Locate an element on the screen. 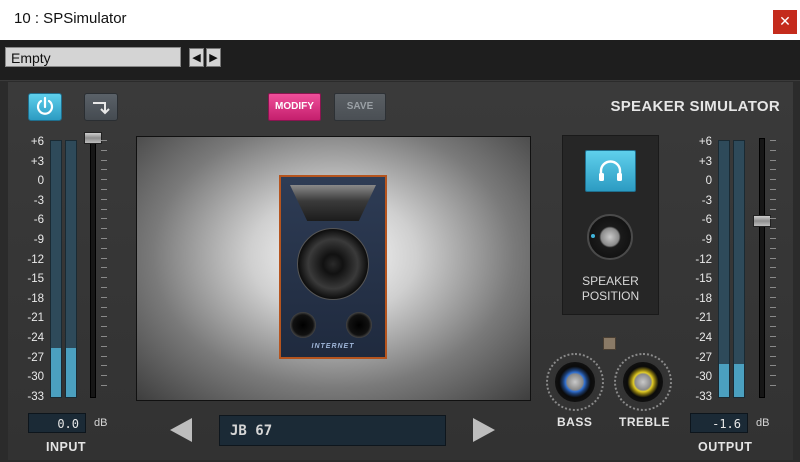  bypass-button is located at coordinates (101, 107).